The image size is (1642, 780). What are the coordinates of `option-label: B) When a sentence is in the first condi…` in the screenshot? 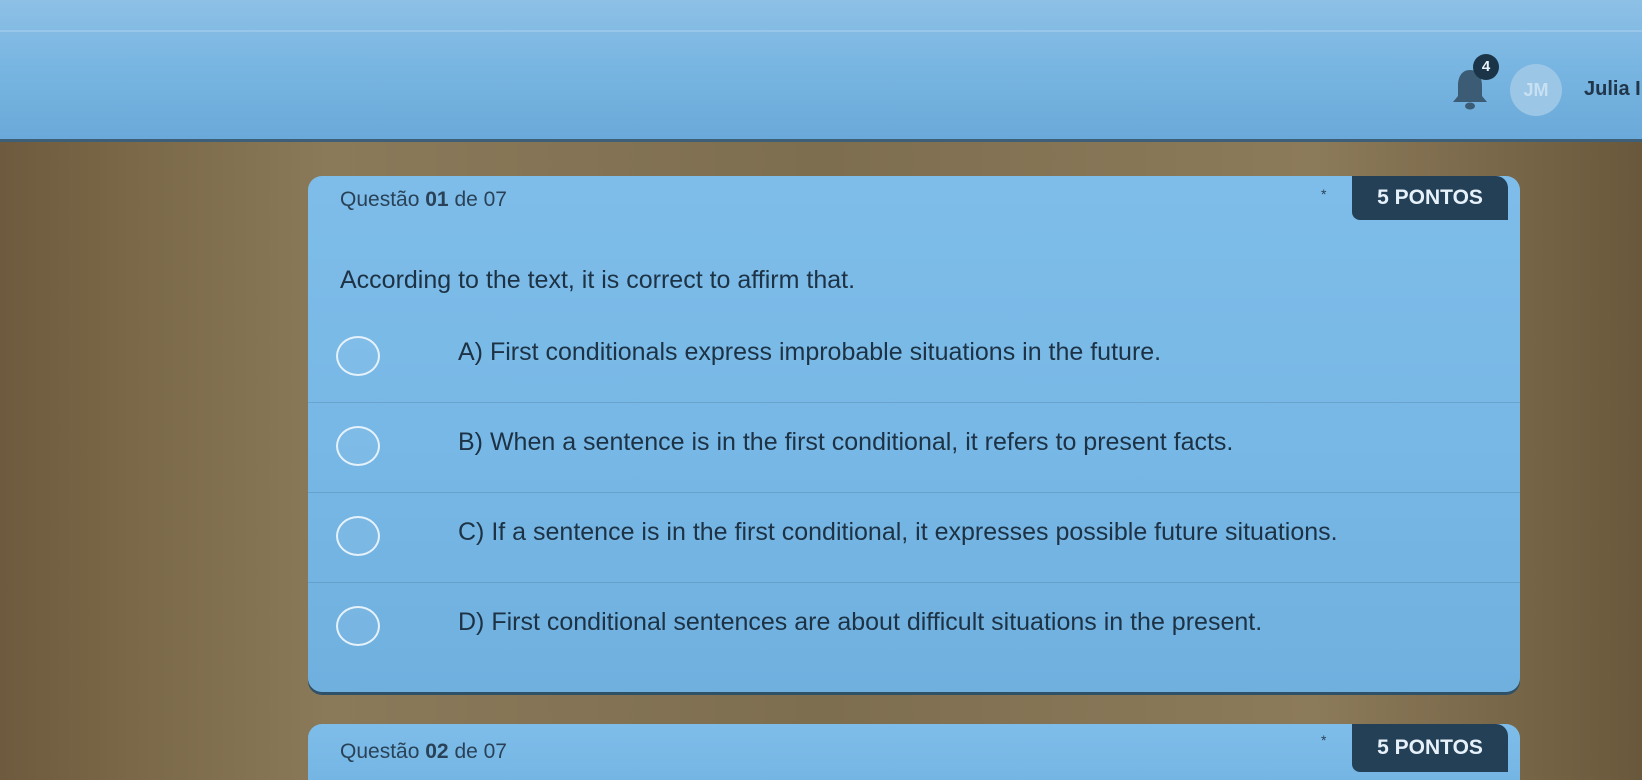 It's located at (846, 442).